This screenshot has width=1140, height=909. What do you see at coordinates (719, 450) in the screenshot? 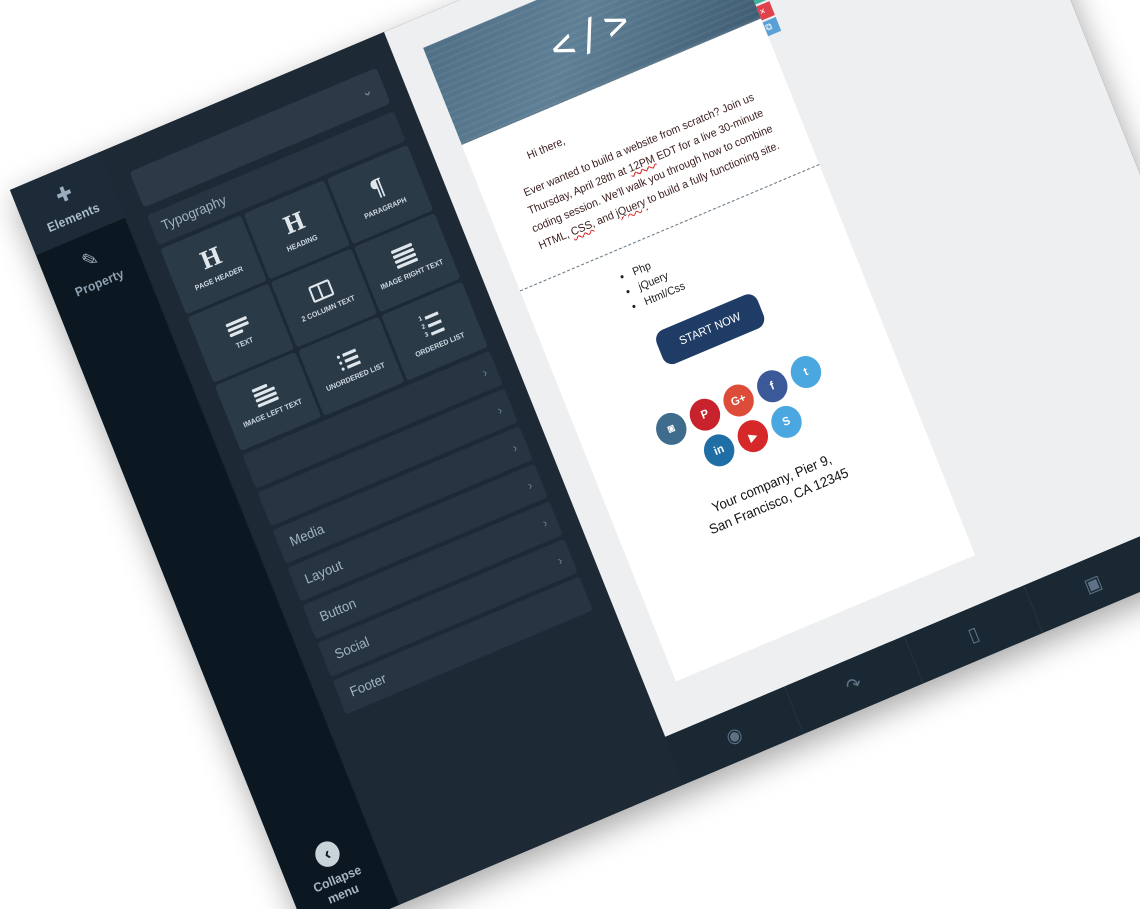
I see `linkedin-icon: in` at bounding box center [719, 450].